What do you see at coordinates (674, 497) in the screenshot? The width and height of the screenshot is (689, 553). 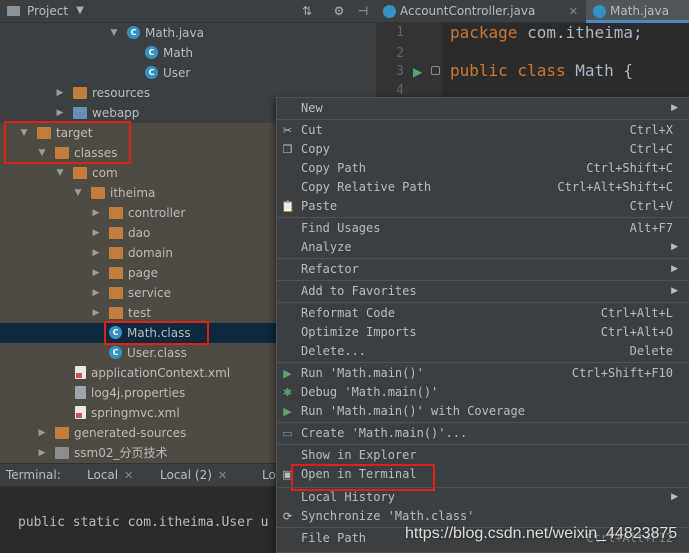 I see `submenu-arrow-icon: ▶` at bounding box center [674, 497].